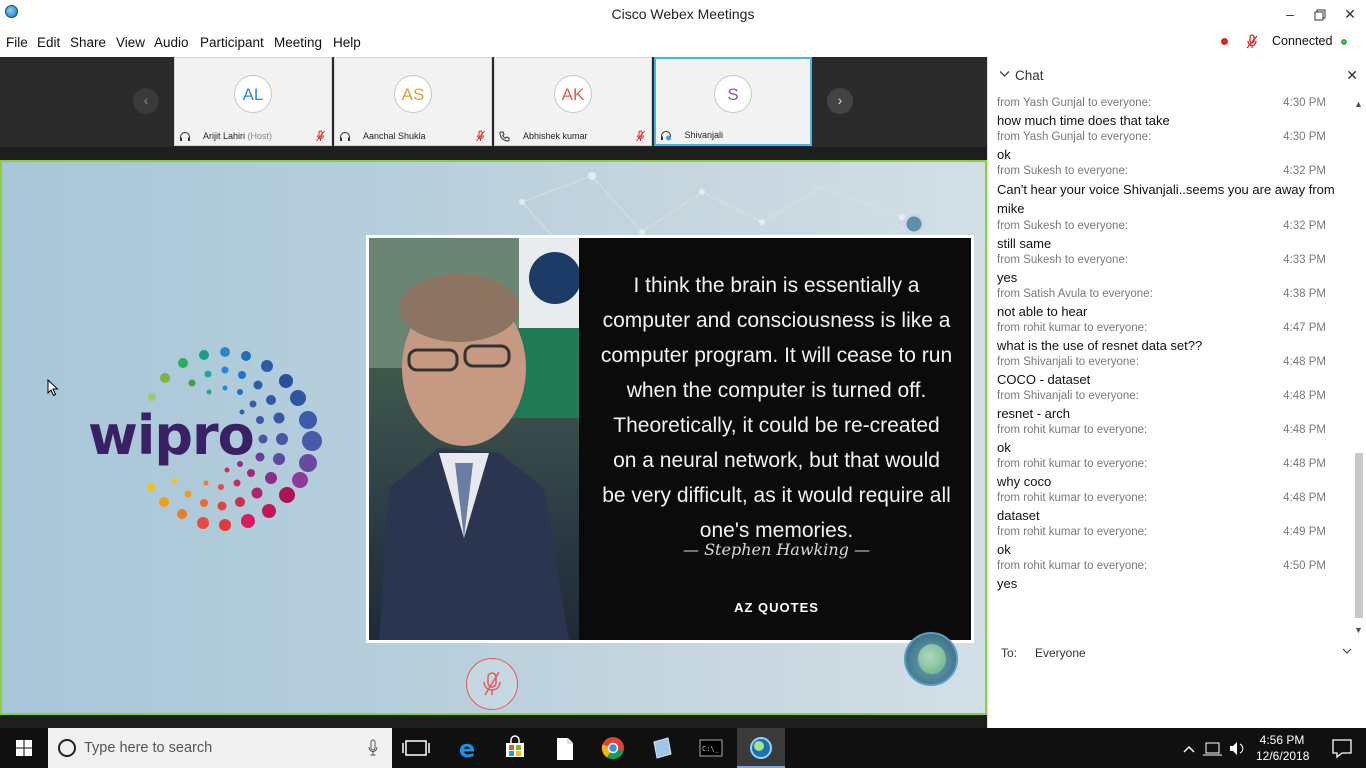  Describe the element at coordinates (1320, 15) in the screenshot. I see `restore-button` at that location.